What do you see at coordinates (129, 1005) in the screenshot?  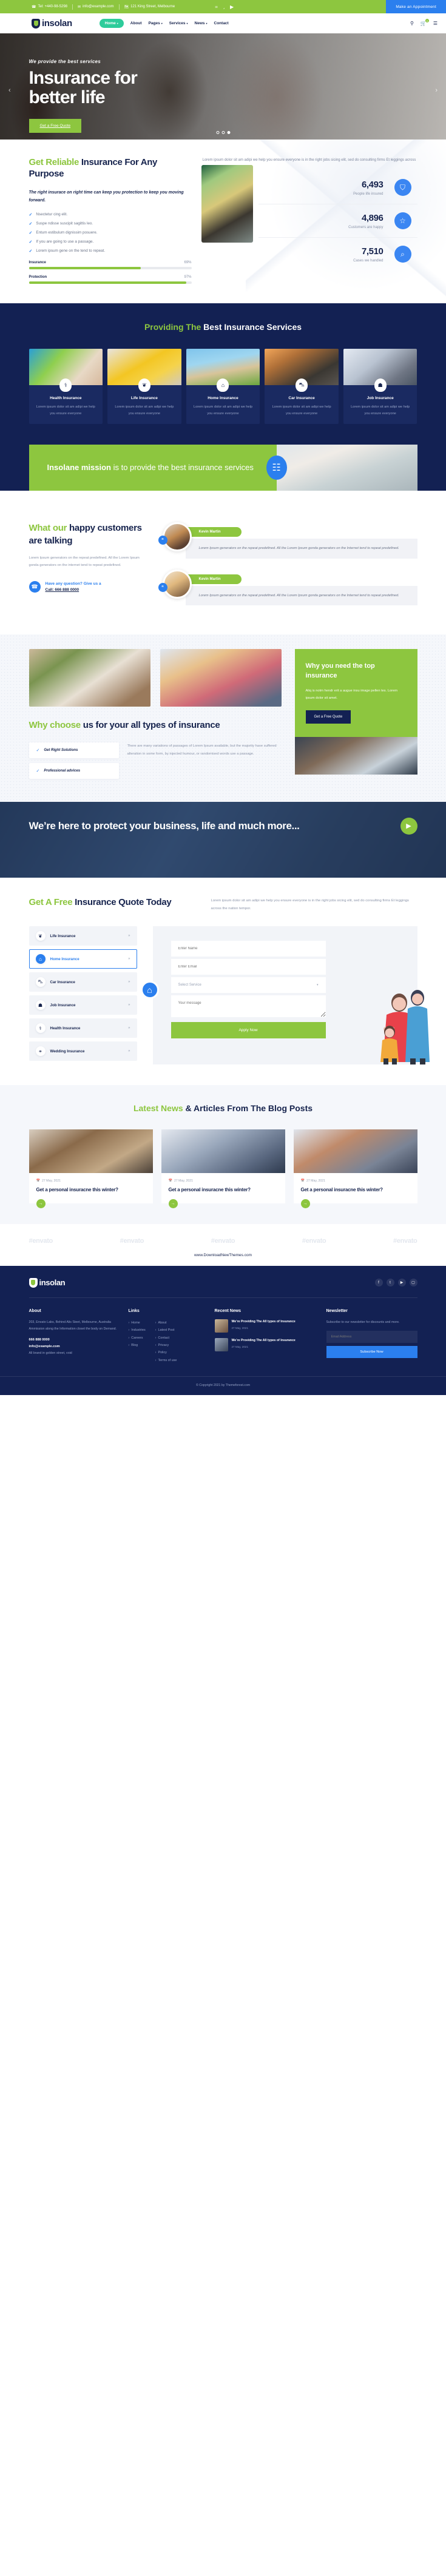 I see `chevron-right-icon: »` at bounding box center [129, 1005].